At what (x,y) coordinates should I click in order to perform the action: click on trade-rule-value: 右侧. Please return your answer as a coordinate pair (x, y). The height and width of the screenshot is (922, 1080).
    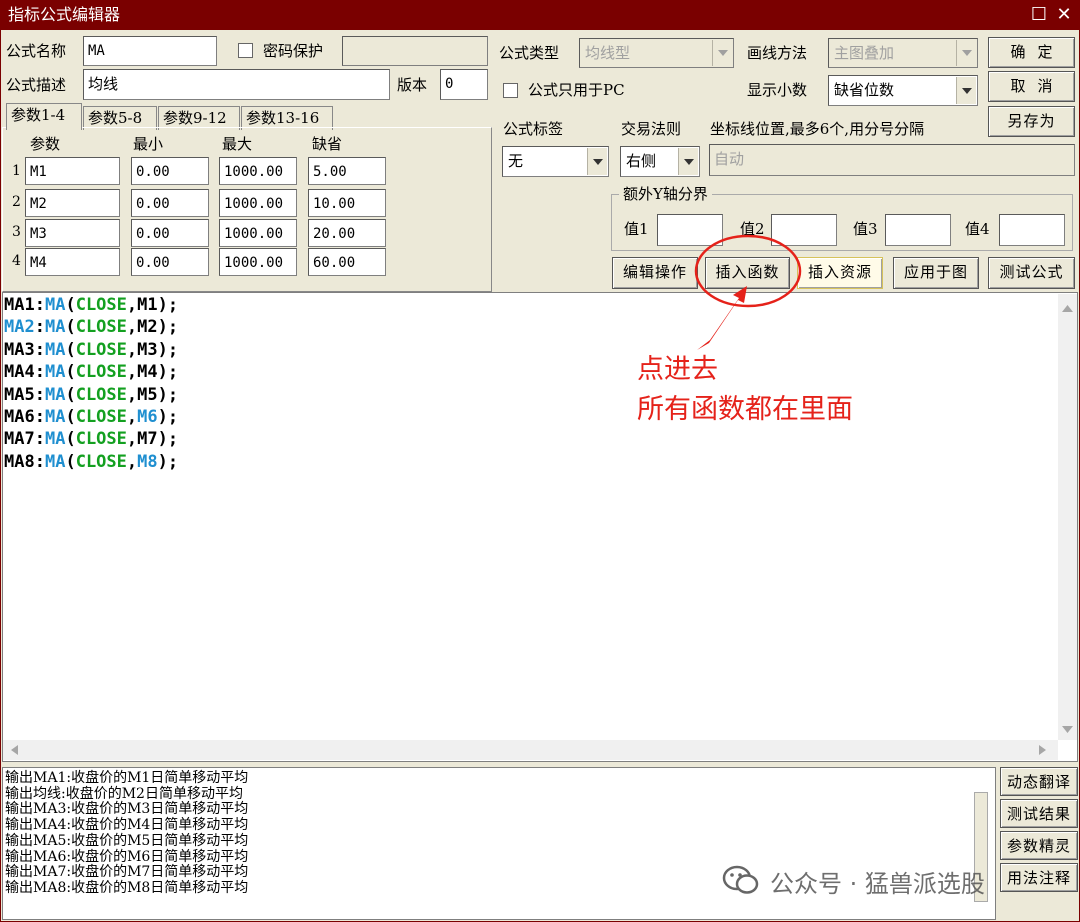
    Looking at the image, I should click on (641, 161).